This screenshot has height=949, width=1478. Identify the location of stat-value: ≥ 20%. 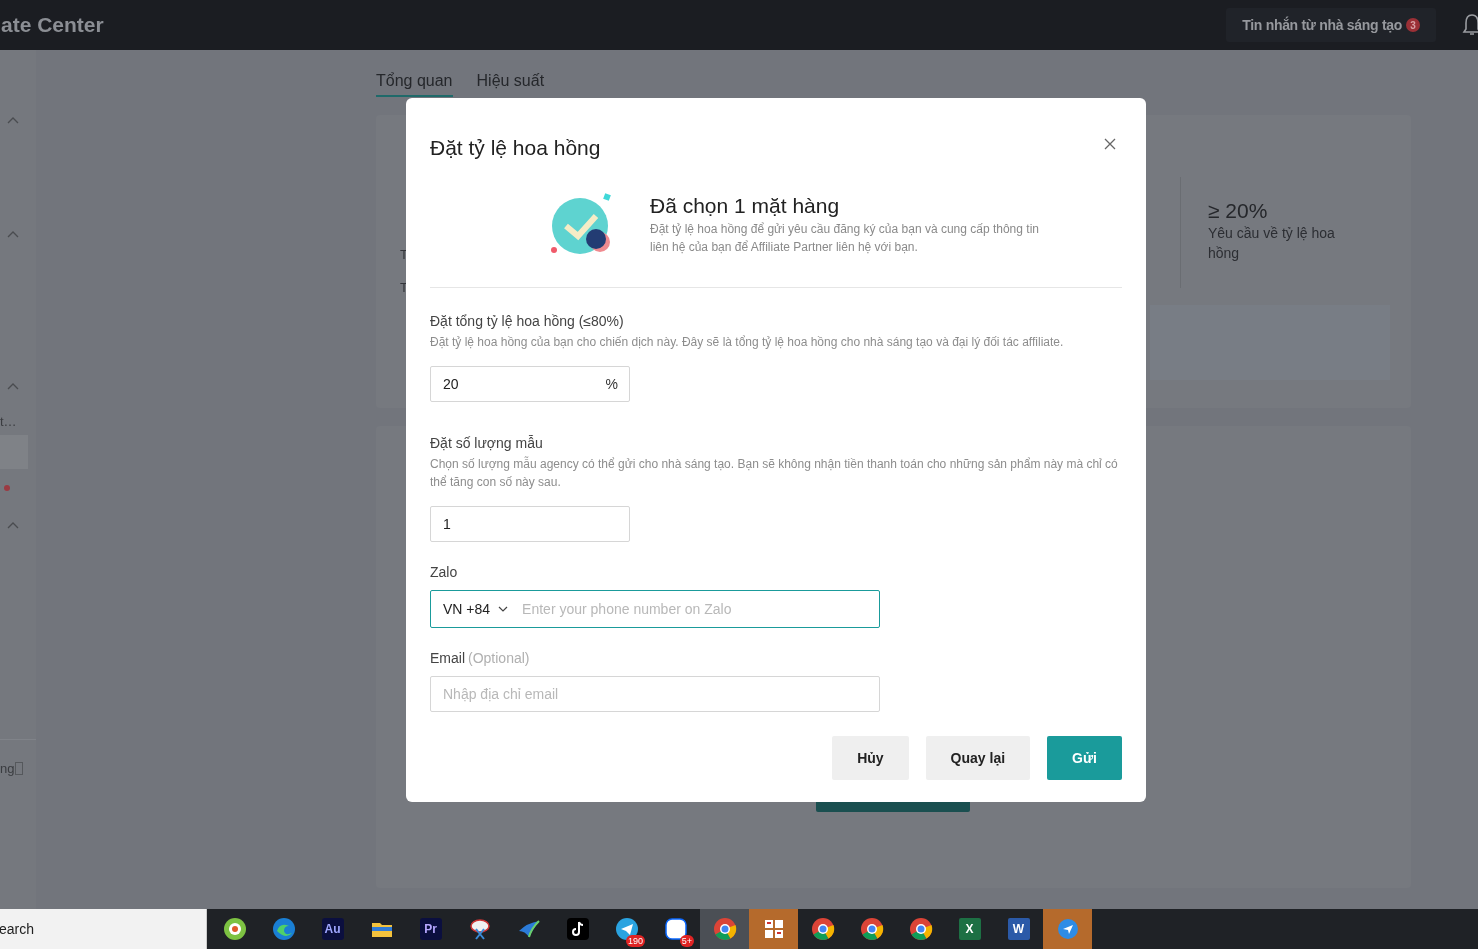
(1238, 211).